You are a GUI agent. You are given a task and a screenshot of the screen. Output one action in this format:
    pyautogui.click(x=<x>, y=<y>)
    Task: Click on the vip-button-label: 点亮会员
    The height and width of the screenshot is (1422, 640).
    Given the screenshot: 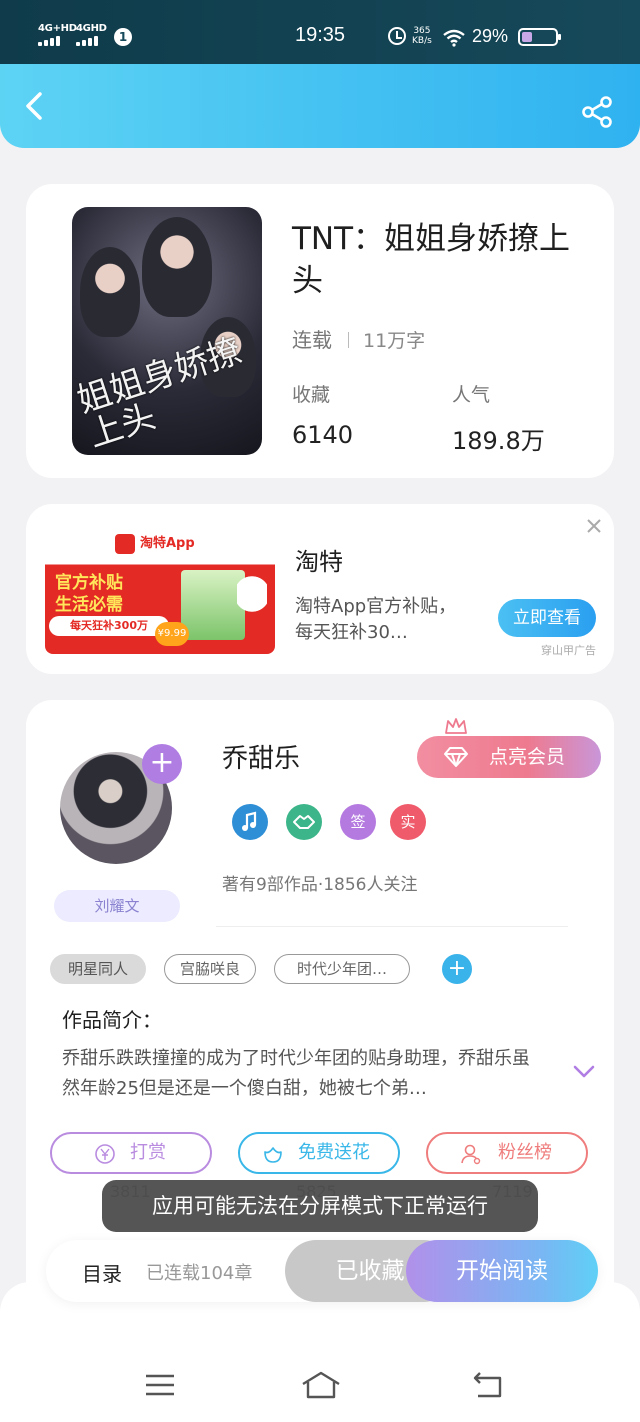 What is the action you would take?
    pyautogui.click(x=527, y=757)
    